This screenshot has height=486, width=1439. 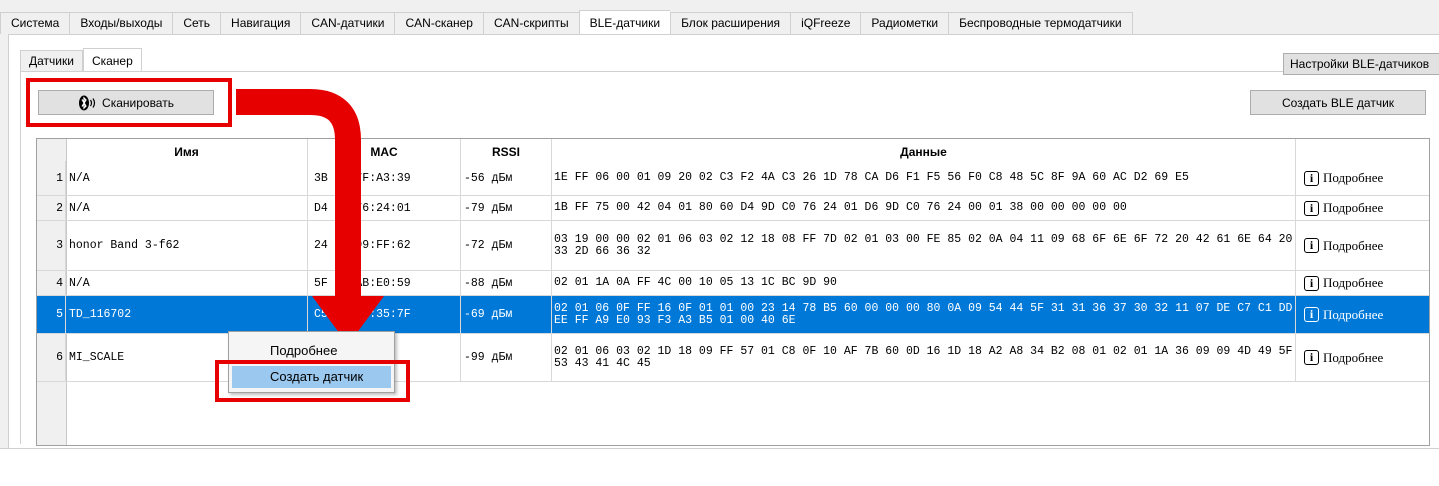 I want to click on window-bottom-border, so click(x=719, y=448).